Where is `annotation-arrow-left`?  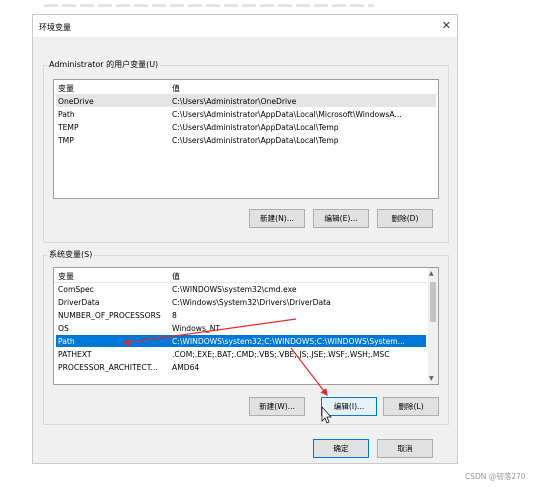
annotation-arrow-left is located at coordinates (209, 332).